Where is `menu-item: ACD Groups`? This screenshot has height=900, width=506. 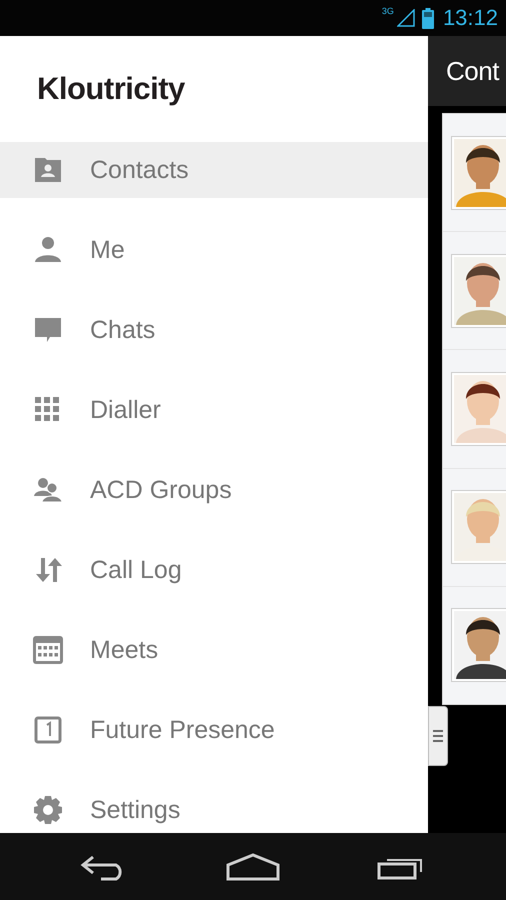
menu-item: ACD Groups is located at coordinates (214, 490).